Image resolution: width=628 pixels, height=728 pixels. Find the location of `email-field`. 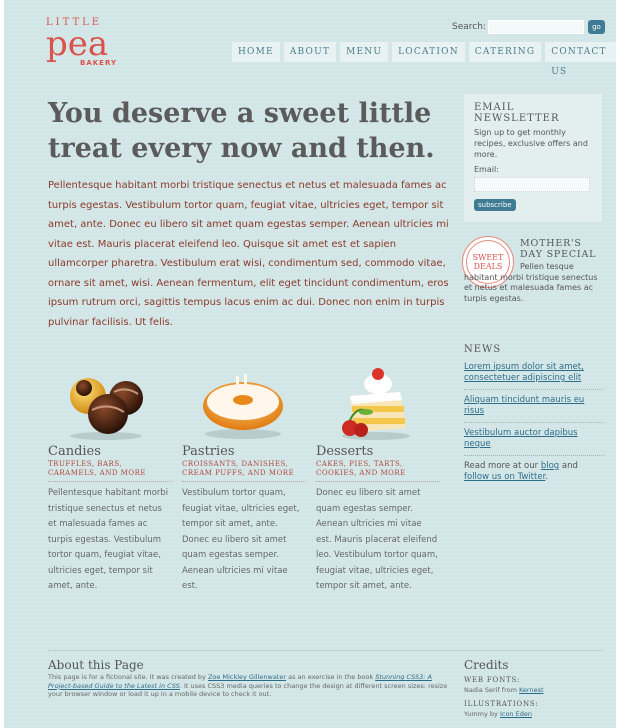

email-field is located at coordinates (532, 184).